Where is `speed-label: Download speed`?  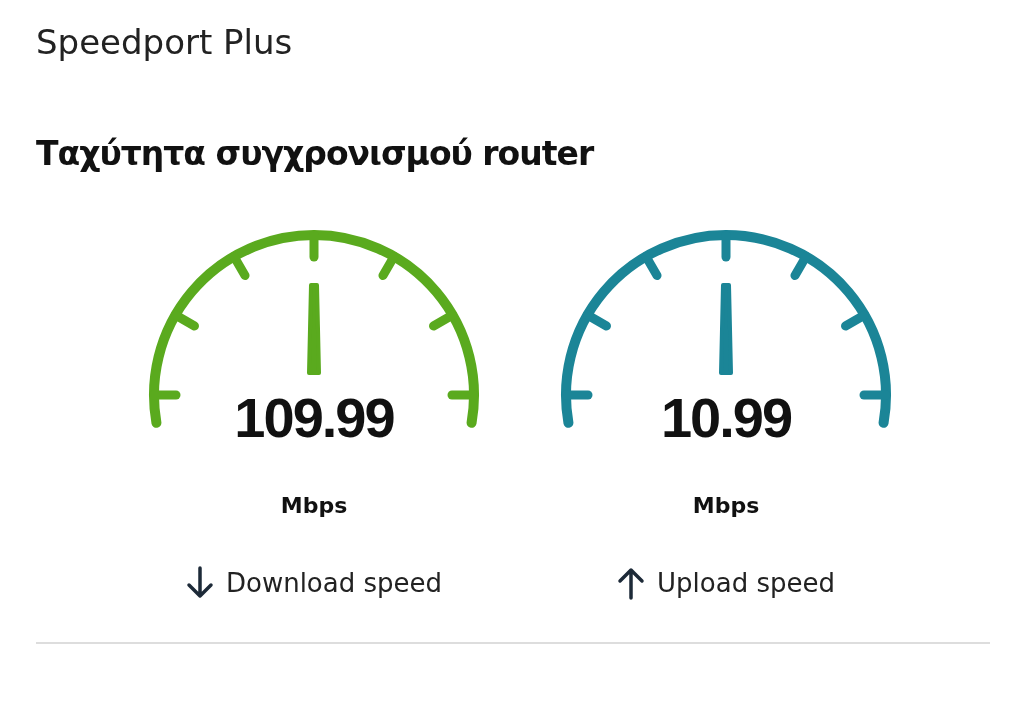 speed-label: Download speed is located at coordinates (334, 583).